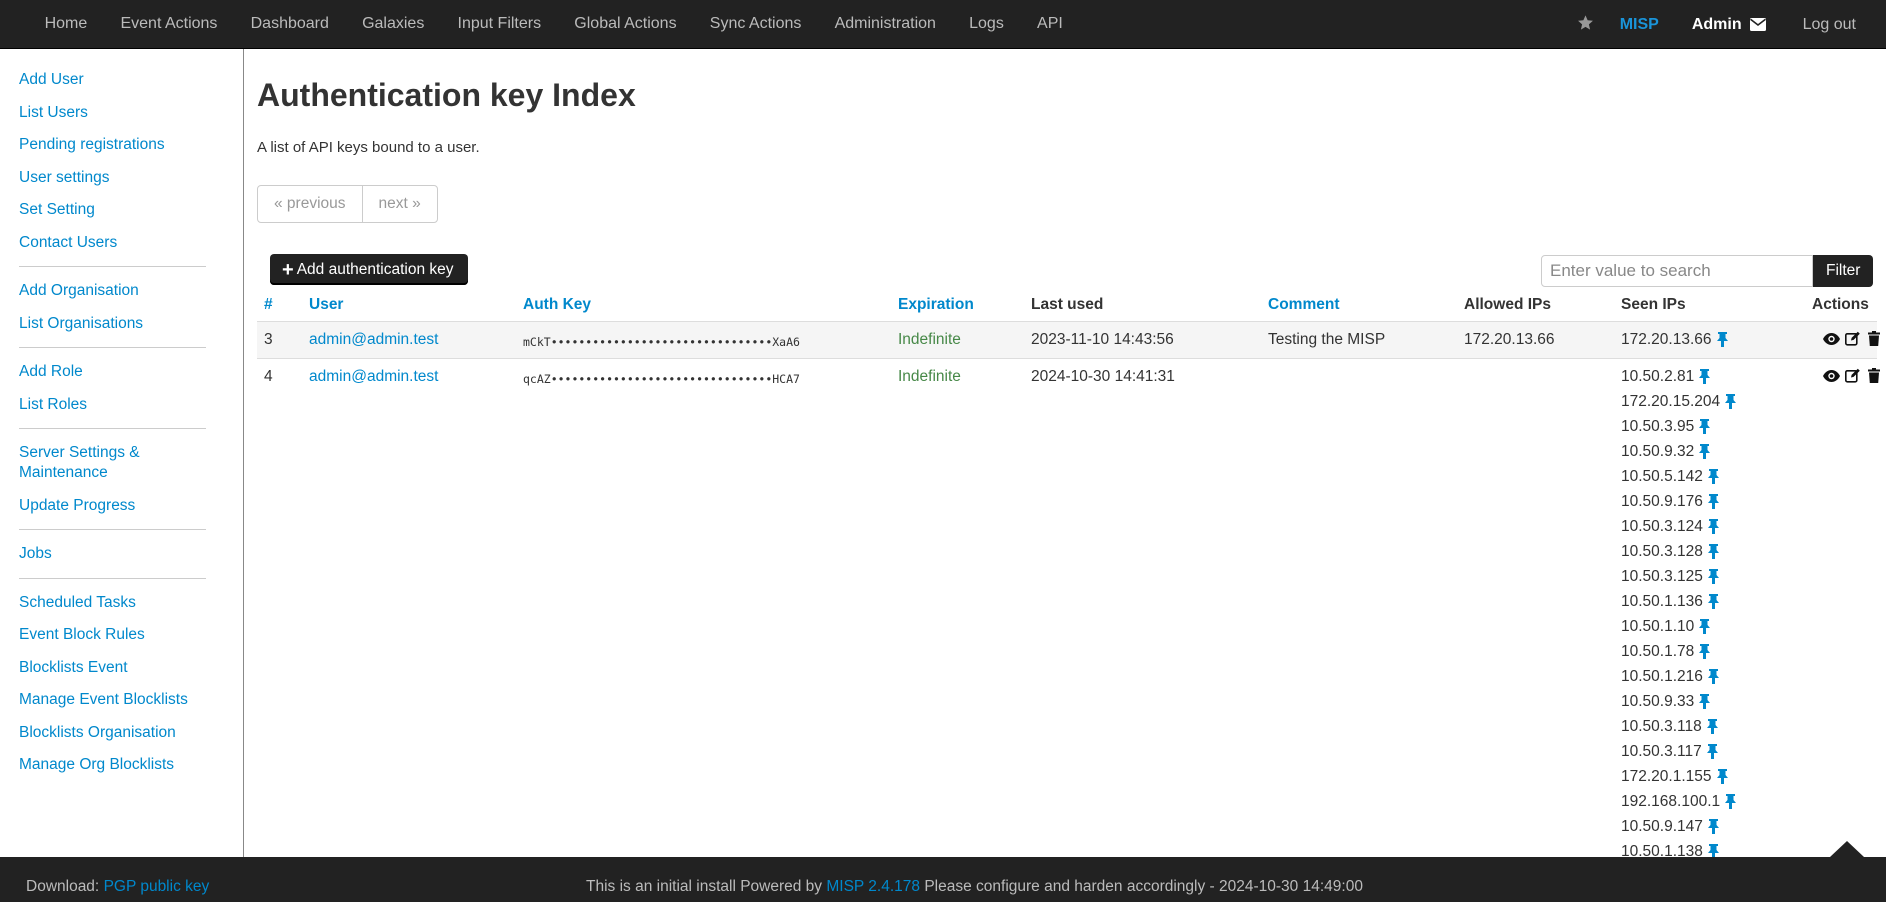 Image resolution: width=1886 pixels, height=902 pixels. I want to click on sidebar-item-manage-event-blocklists: Manage Event Blocklists, so click(131, 700).